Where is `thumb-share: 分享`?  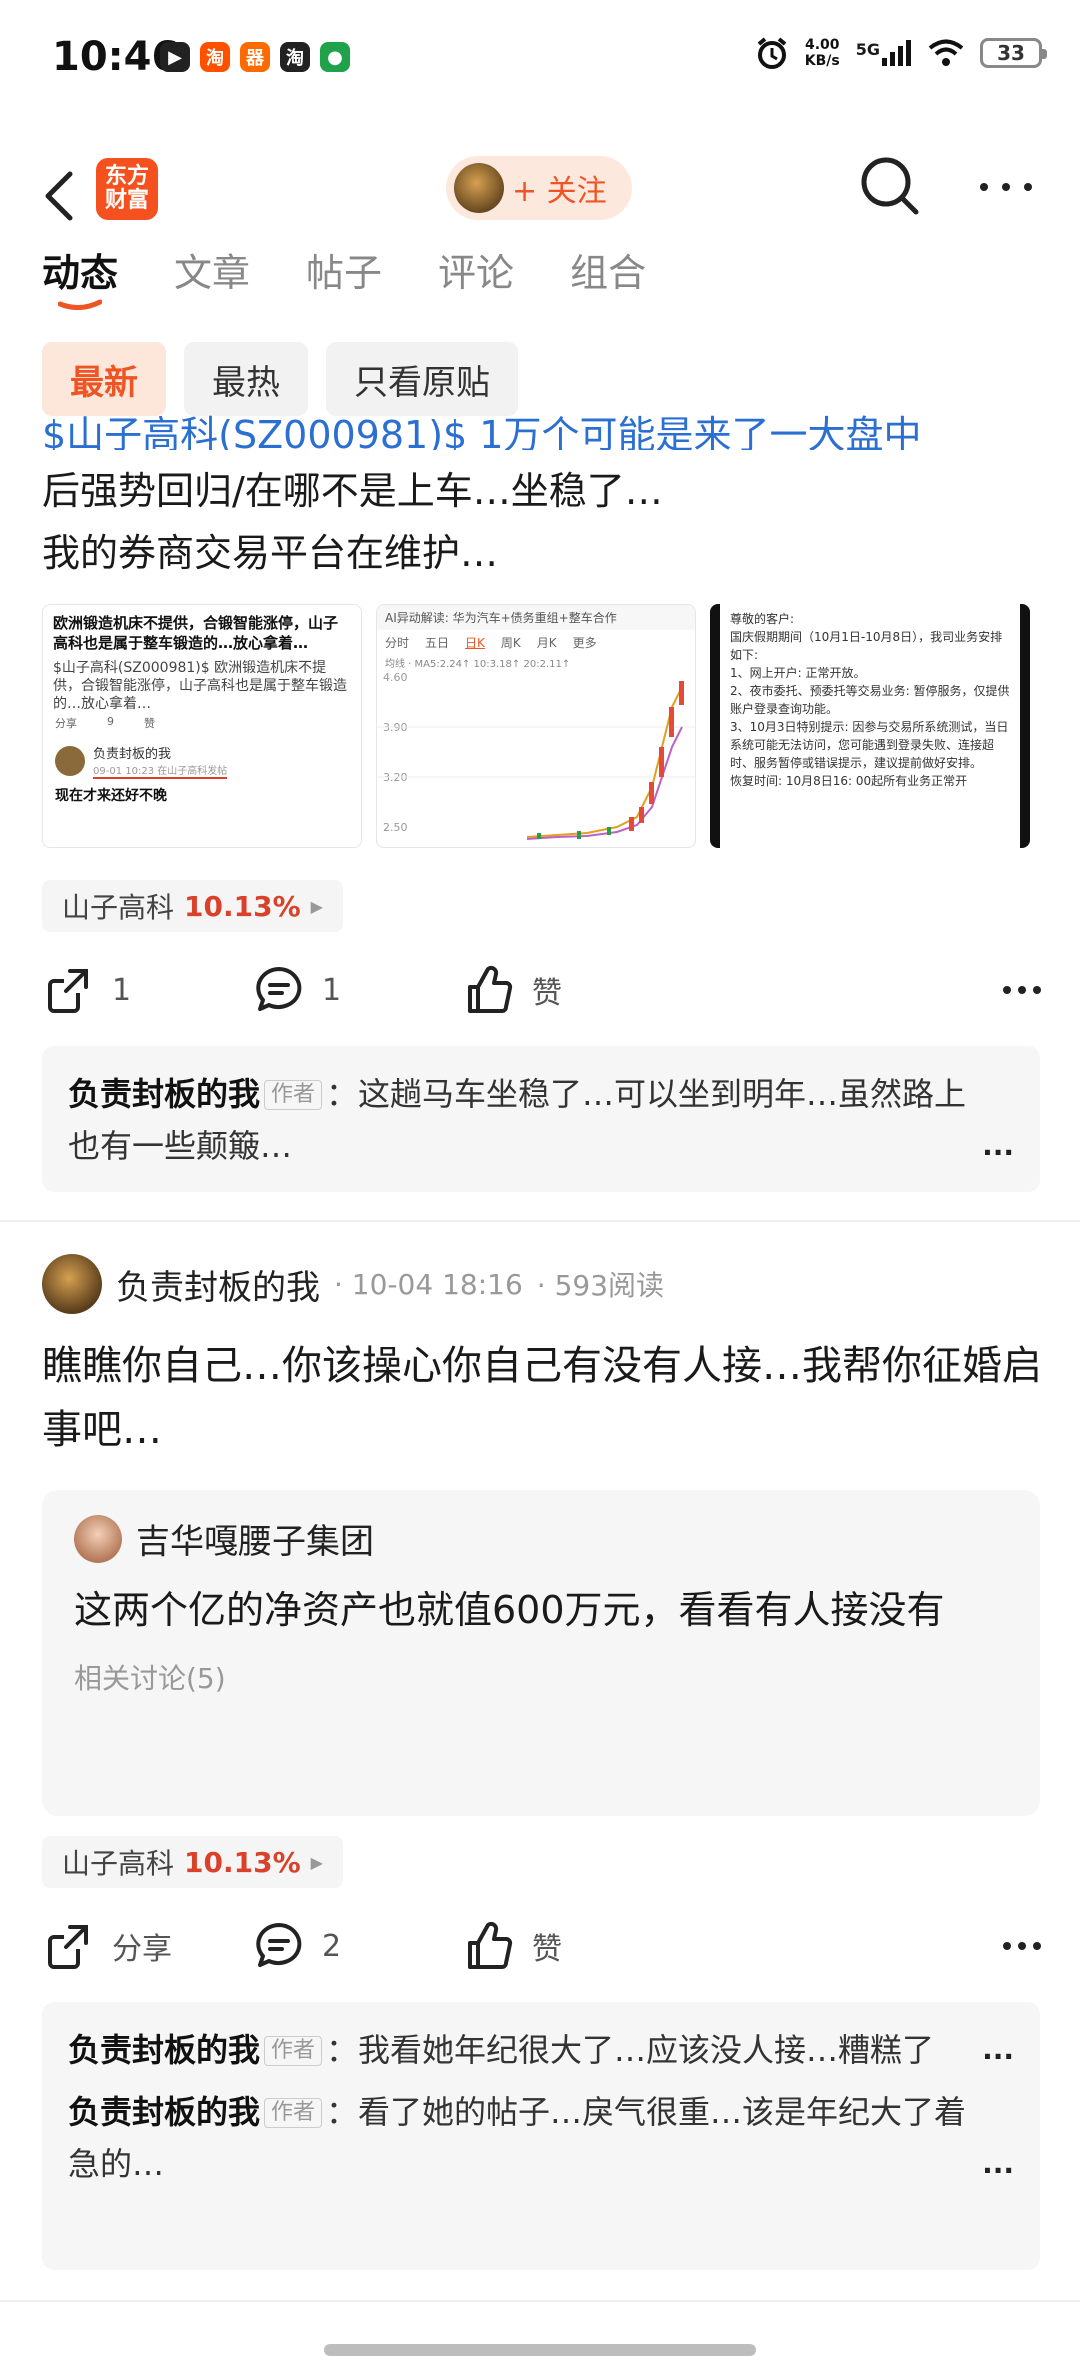
thumb-share: 分享 is located at coordinates (66, 723).